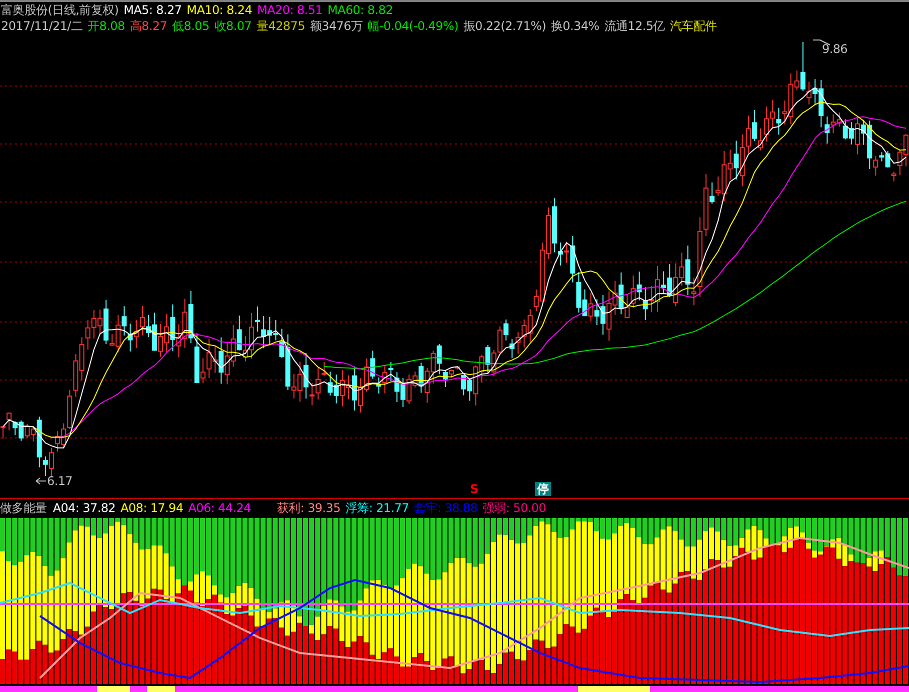 Image resolution: width=909 pixels, height=692 pixels. Describe the element at coordinates (835, 49) in the screenshot. I see `high-price-label: 9.86` at that location.